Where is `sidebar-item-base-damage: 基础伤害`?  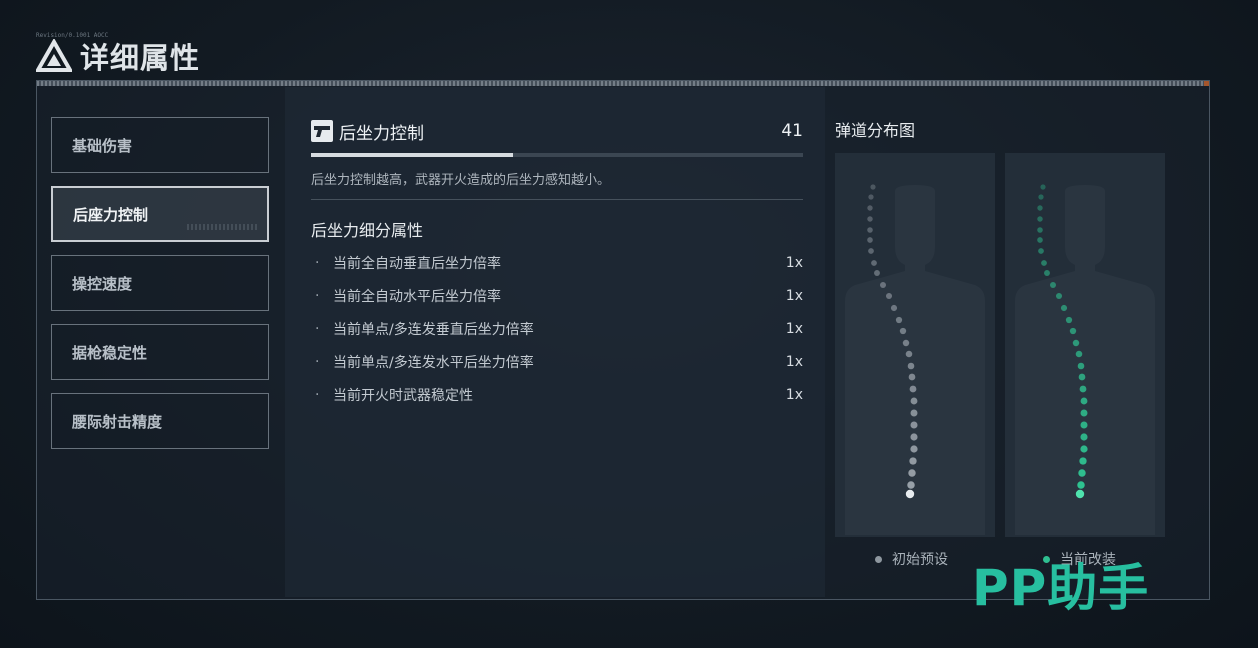
sidebar-item-base-damage: 基础伤害 is located at coordinates (160, 145).